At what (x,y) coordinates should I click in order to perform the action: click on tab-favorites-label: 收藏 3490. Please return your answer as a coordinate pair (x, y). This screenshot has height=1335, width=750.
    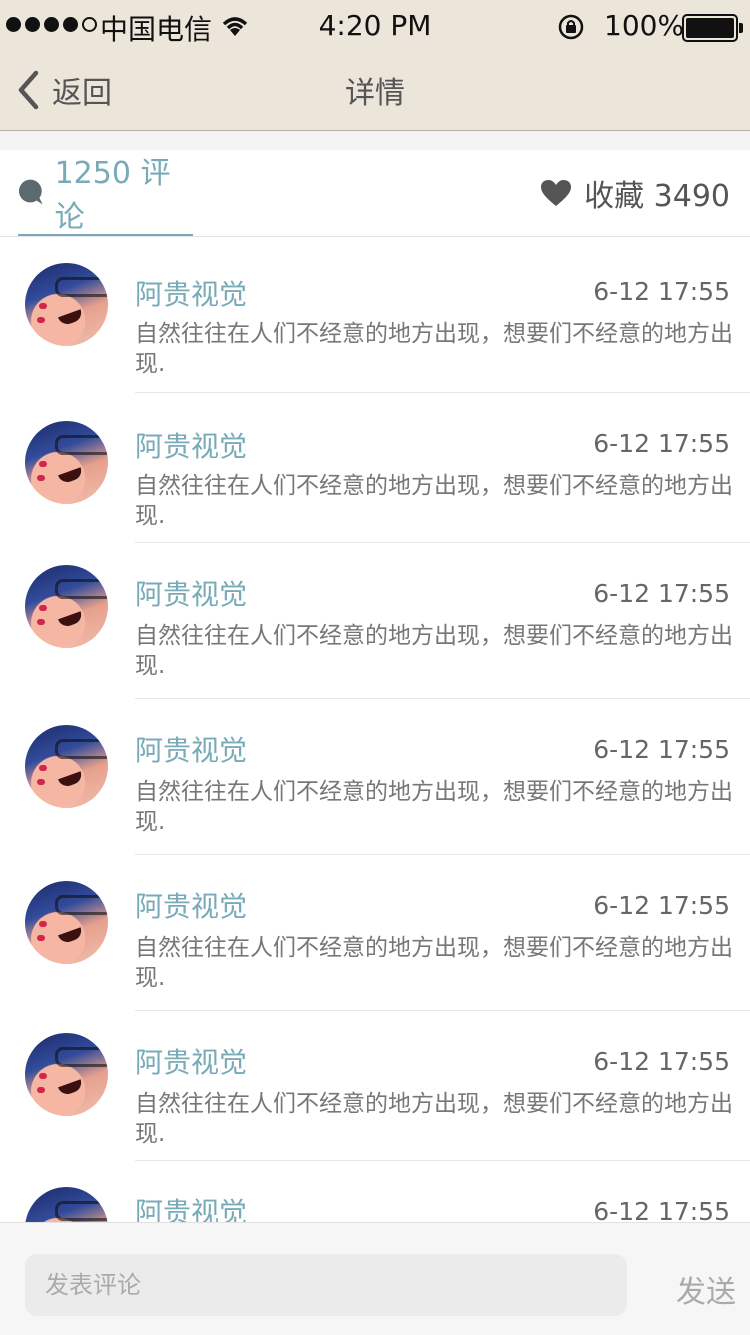
    Looking at the image, I should click on (657, 196).